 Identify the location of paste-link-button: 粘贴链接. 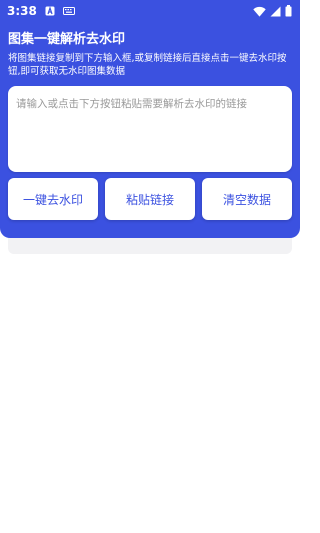
(150, 199).